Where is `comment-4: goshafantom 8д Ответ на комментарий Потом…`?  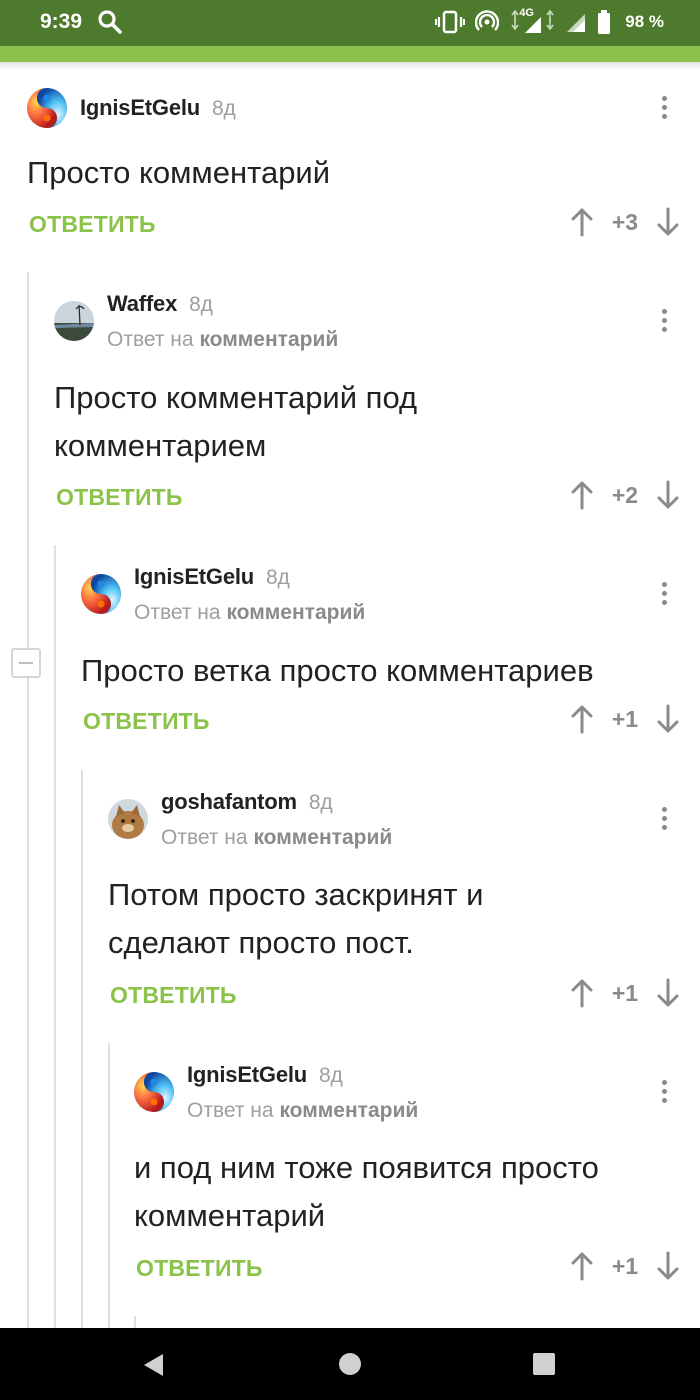 comment-4: goshafantom 8д Ответ на комментарий Потом… is located at coordinates (404, 903).